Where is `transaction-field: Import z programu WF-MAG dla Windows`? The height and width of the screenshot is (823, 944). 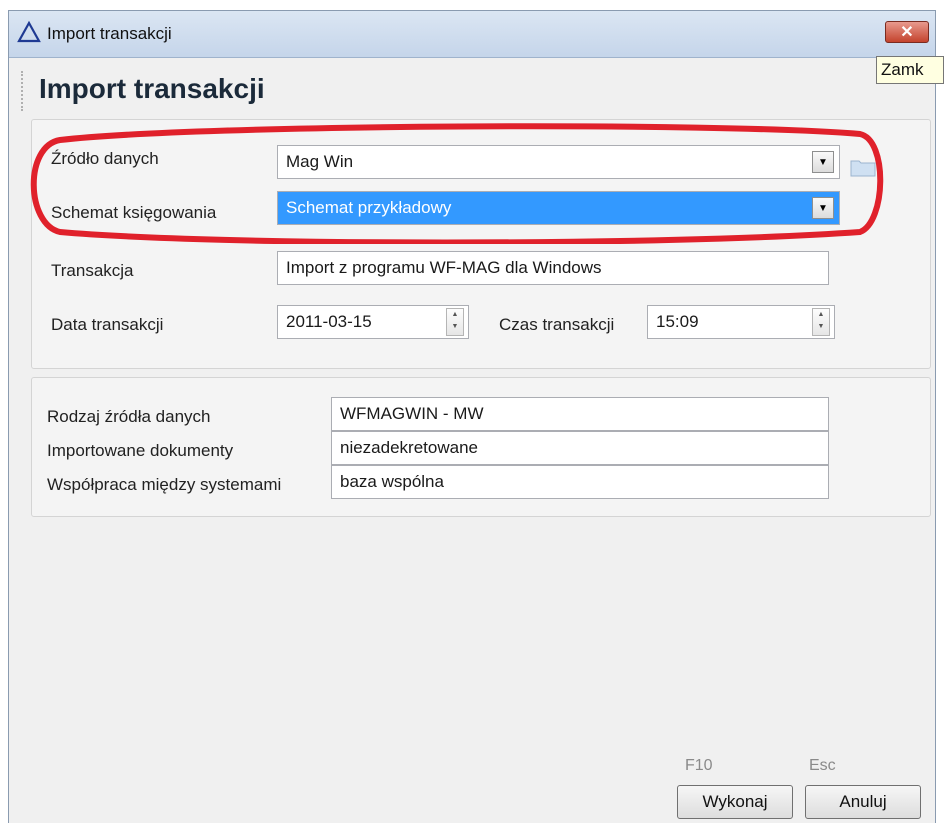
transaction-field: Import z programu WF-MAG dla Windows is located at coordinates (553, 268).